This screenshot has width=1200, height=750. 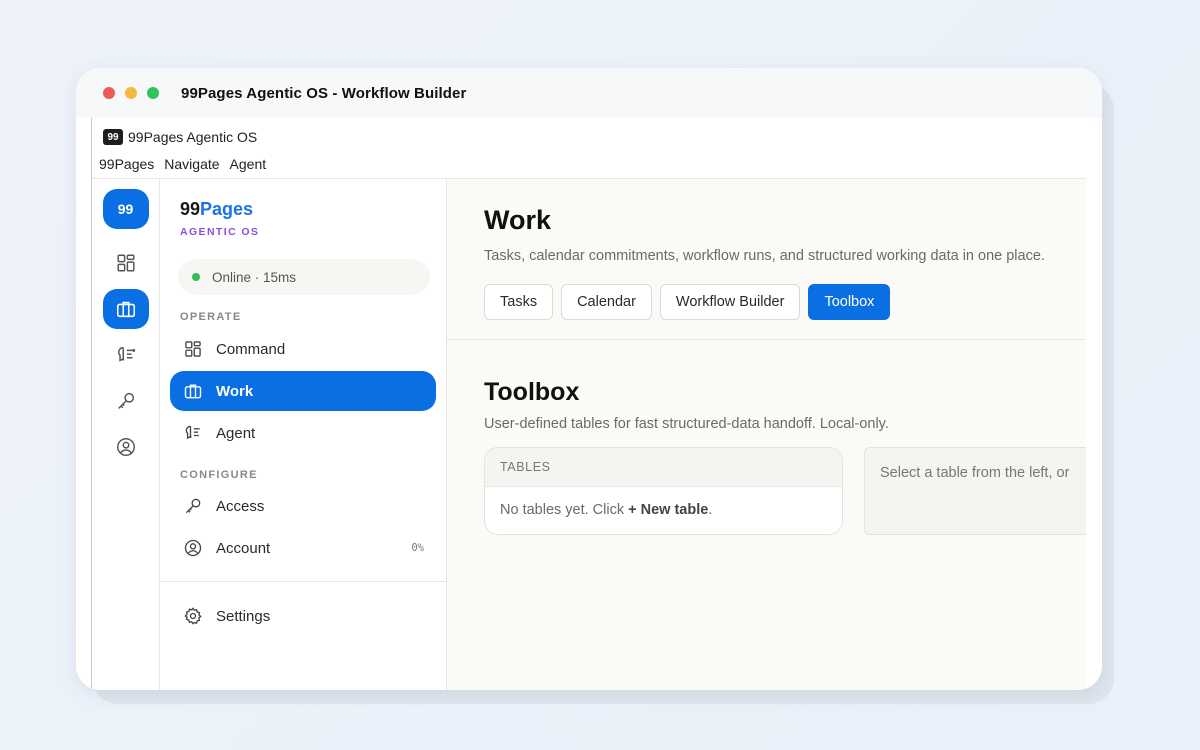 I want to click on tab-calendar: Calendar, so click(x=606, y=302).